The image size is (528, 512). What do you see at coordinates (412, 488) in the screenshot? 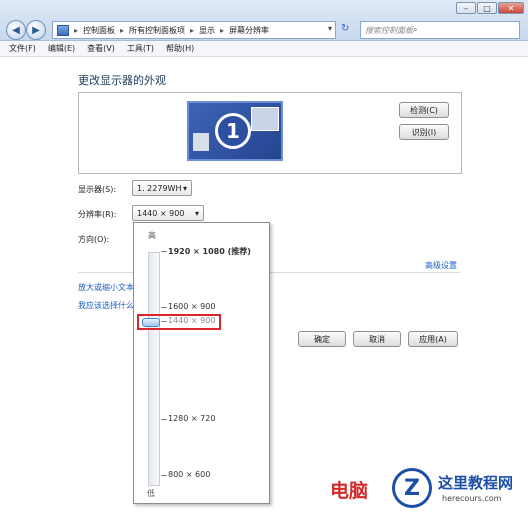
I see `watermark-logo-icon: Z` at bounding box center [412, 488].